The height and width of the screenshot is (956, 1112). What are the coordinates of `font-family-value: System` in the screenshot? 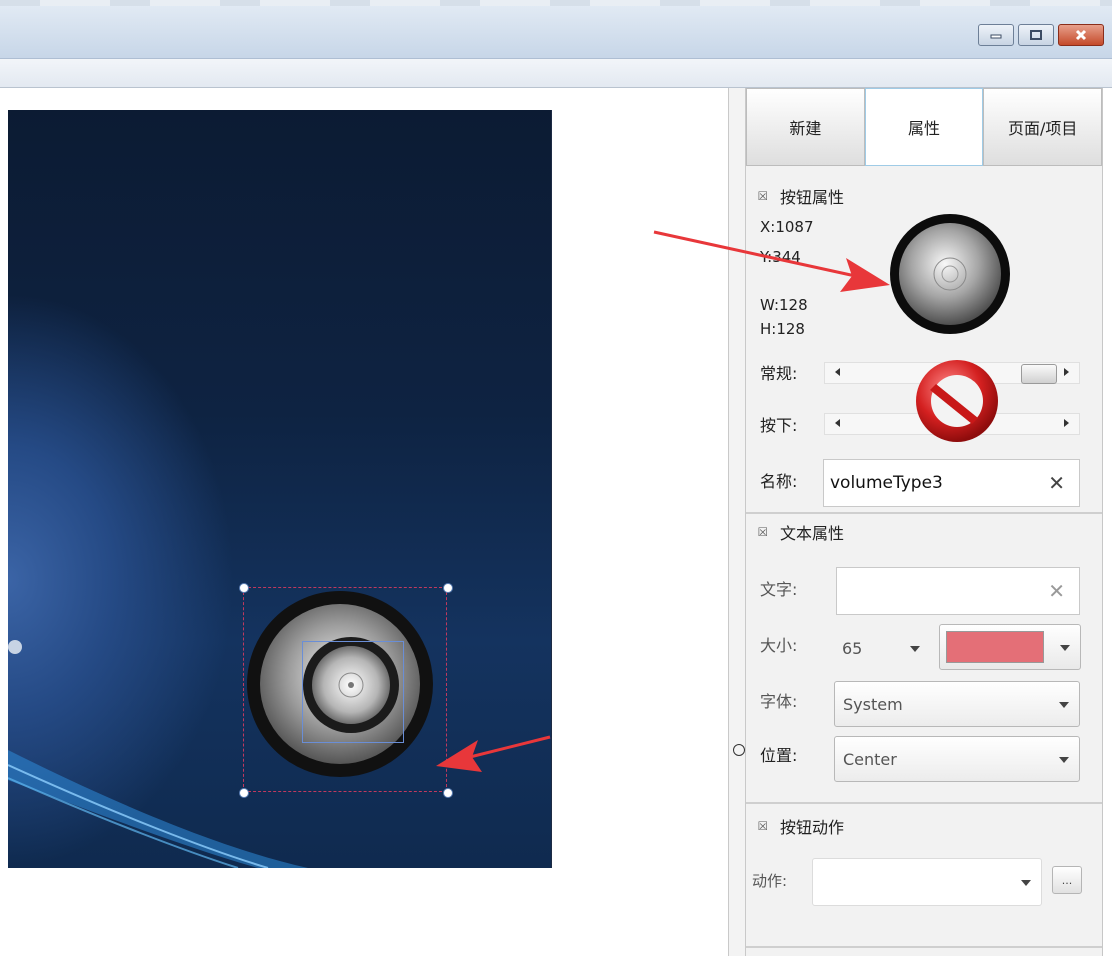 It's located at (873, 704).